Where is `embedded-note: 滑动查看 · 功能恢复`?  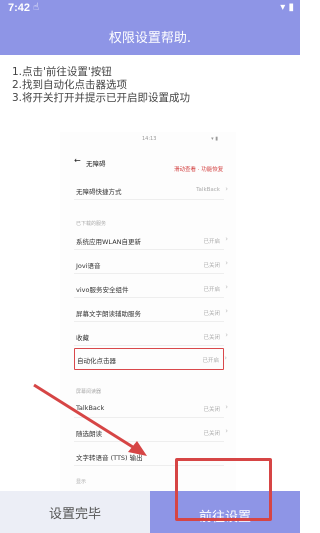
embedded-note: 滑动查看 · 功能恢复 is located at coordinates (199, 170).